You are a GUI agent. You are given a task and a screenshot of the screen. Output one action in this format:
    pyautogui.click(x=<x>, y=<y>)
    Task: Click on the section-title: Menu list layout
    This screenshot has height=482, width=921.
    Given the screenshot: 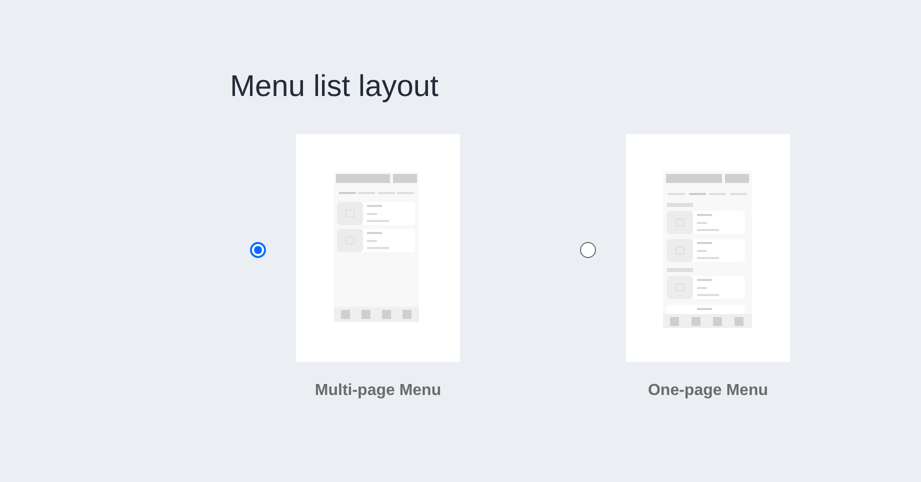 What is the action you would take?
    pyautogui.click(x=335, y=87)
    